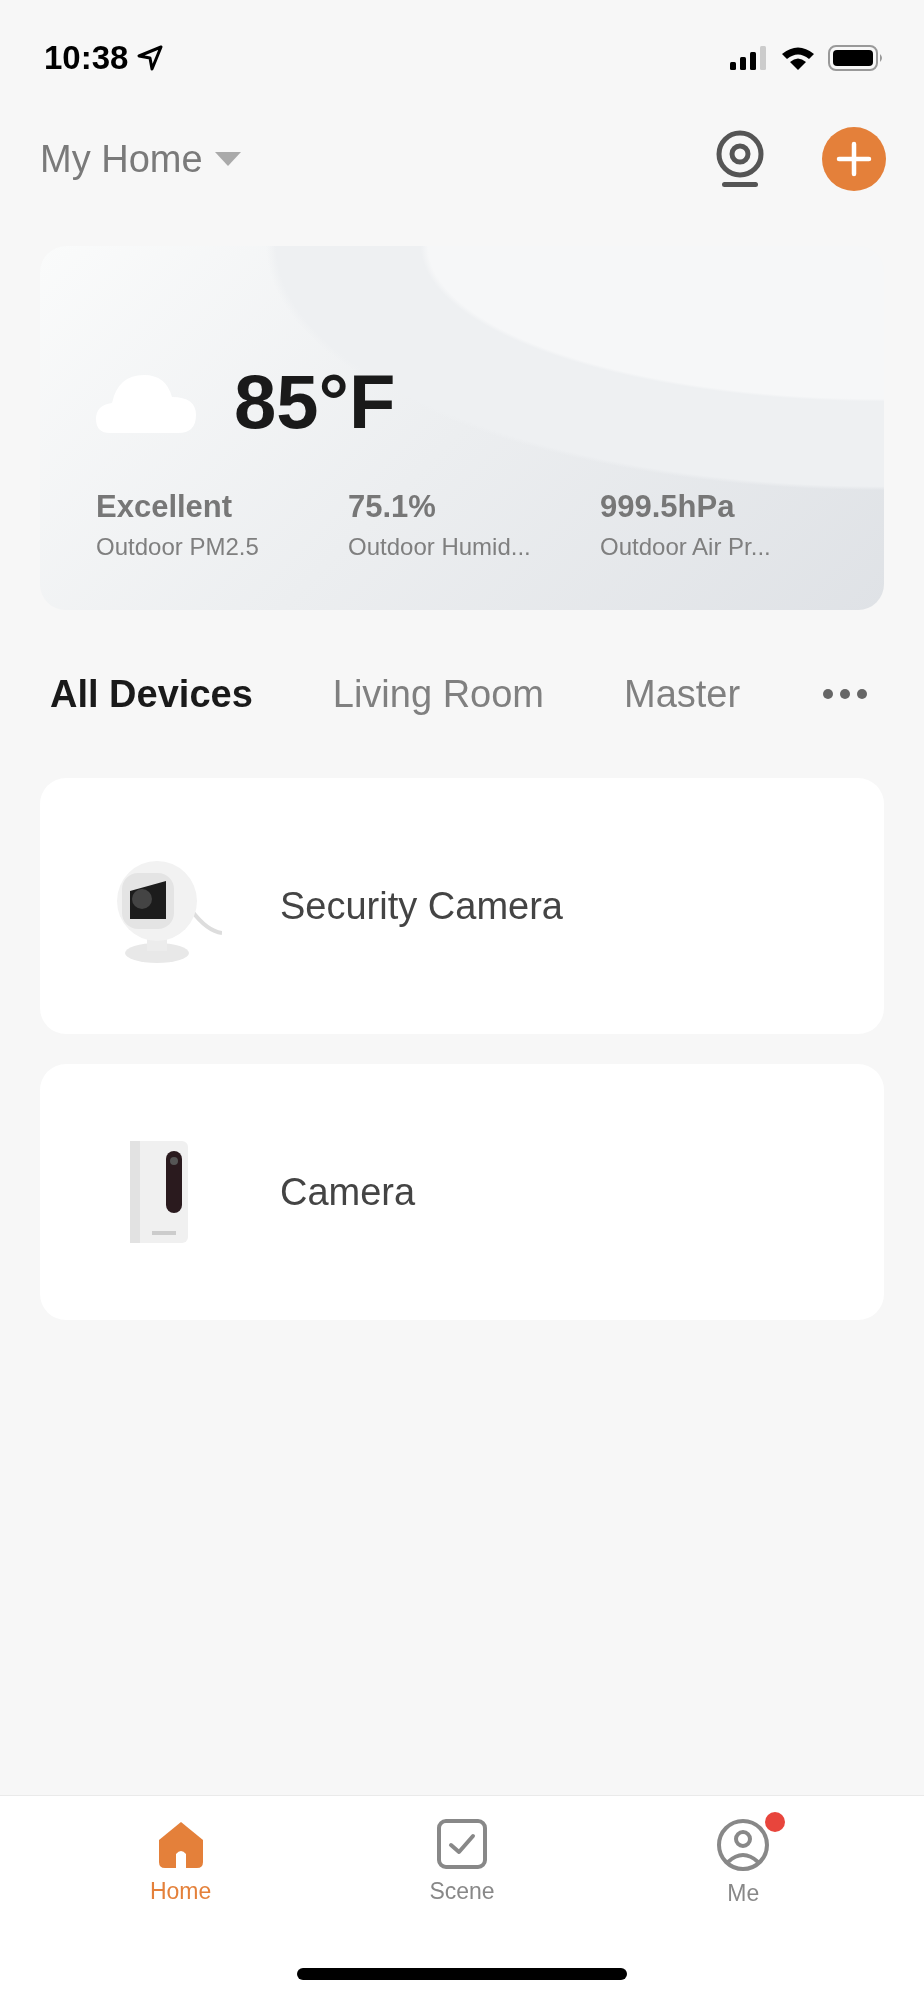  I want to click on device-card: Camera, so click(462, 1192).